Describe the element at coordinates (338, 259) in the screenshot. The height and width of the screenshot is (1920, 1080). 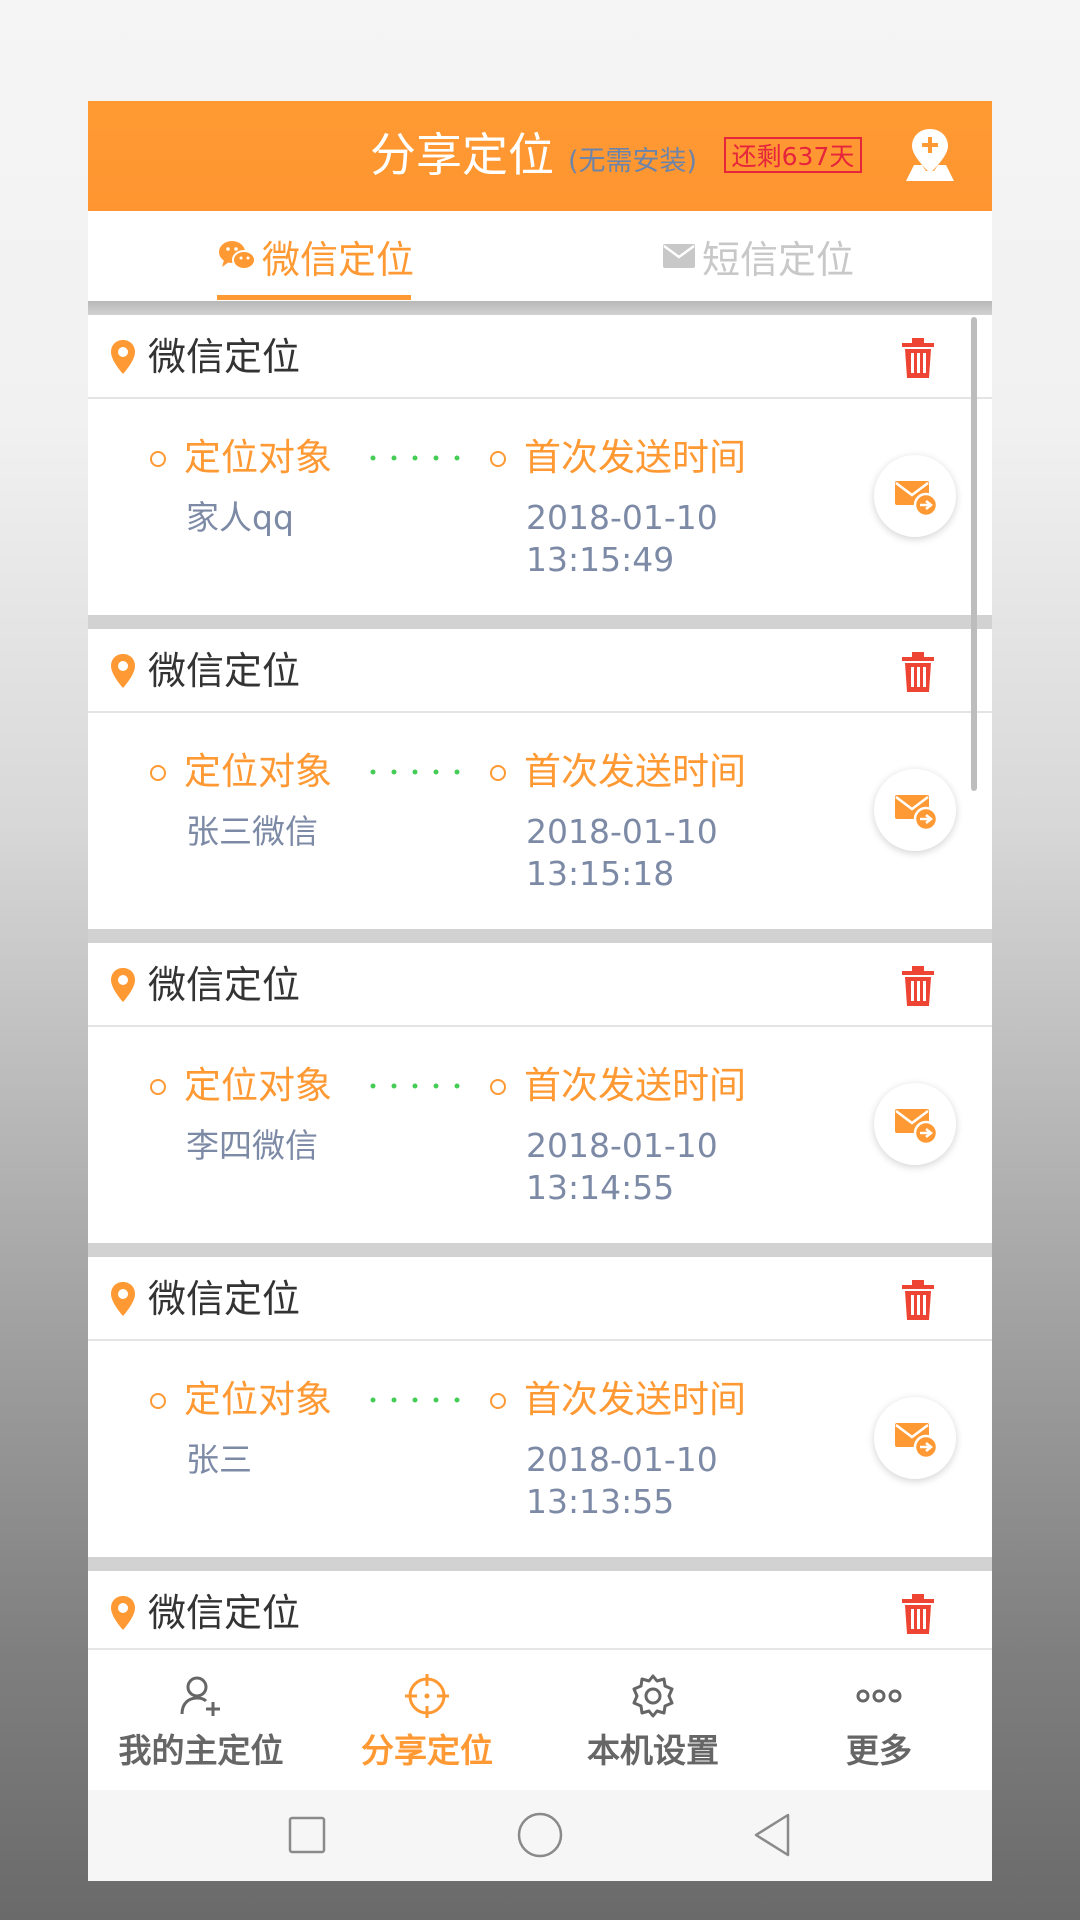
I see `tab-wechat-label: 微信定位` at that location.